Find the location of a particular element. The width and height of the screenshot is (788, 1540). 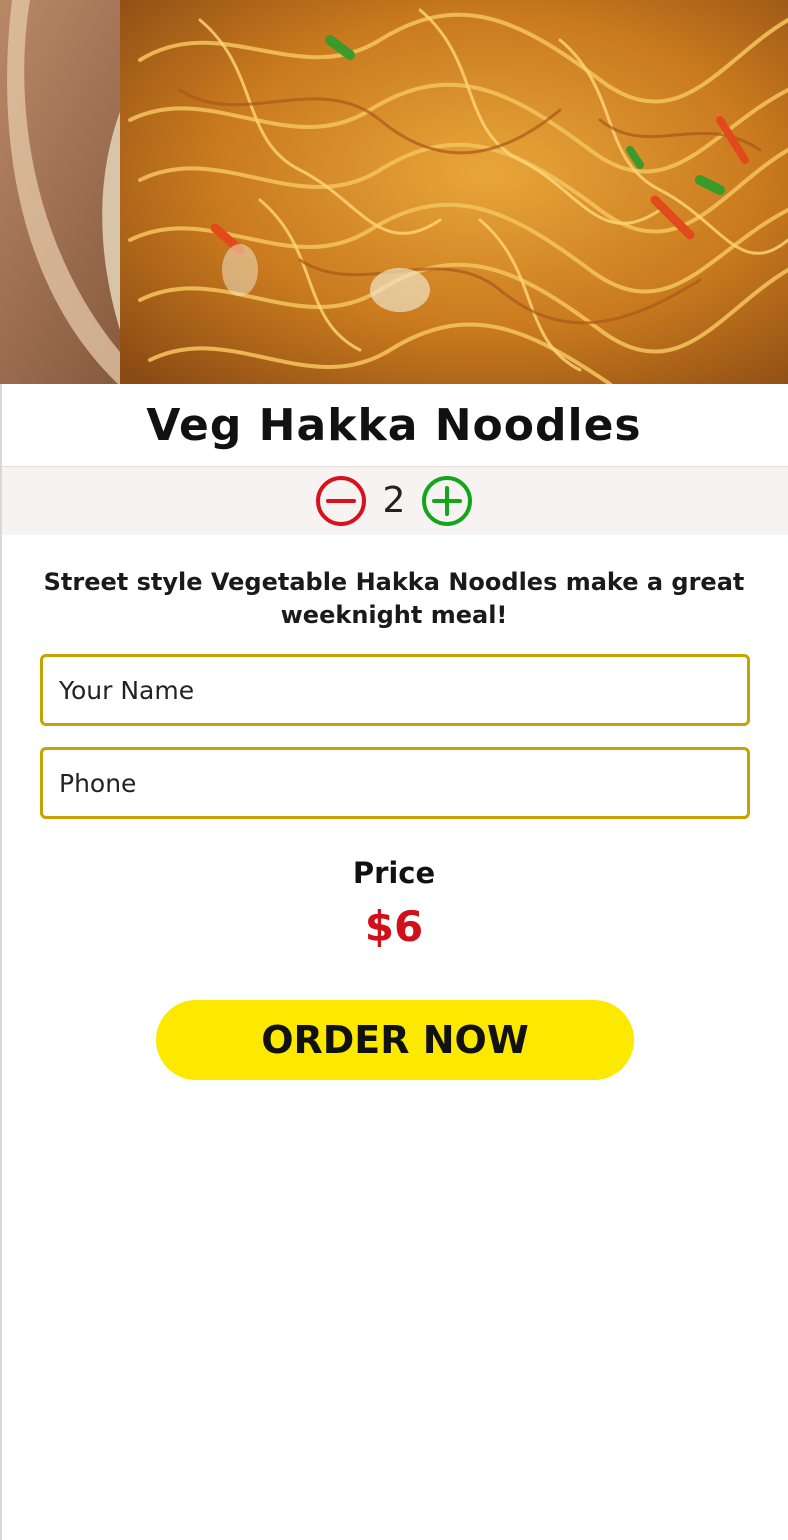

price-value: $6 is located at coordinates (394, 926).